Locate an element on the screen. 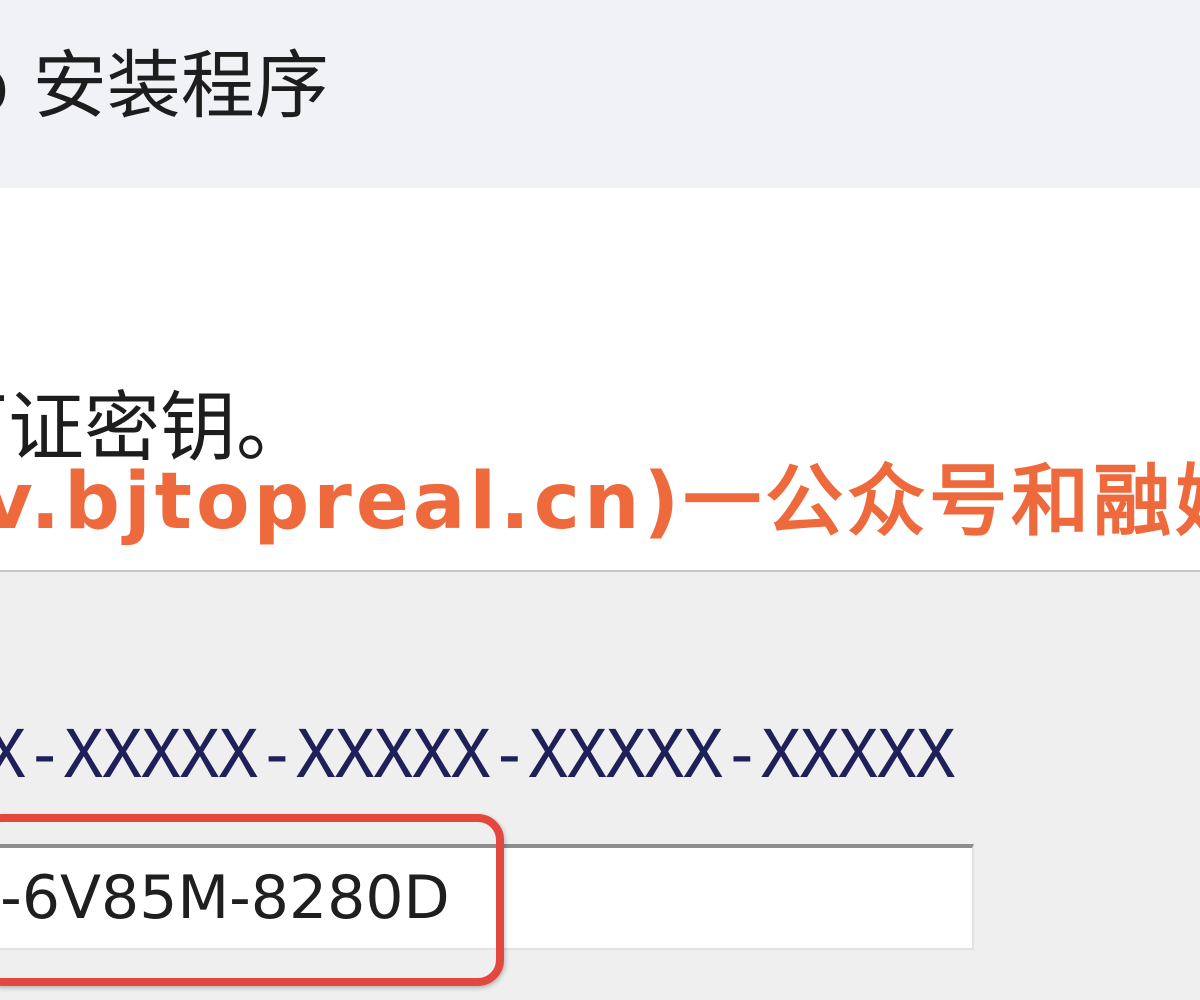 This screenshot has height=1000, width=1200. key-format-hint: X-XXXXX-XXXXX-XXXXX-XXXXX is located at coordinates (477, 754).